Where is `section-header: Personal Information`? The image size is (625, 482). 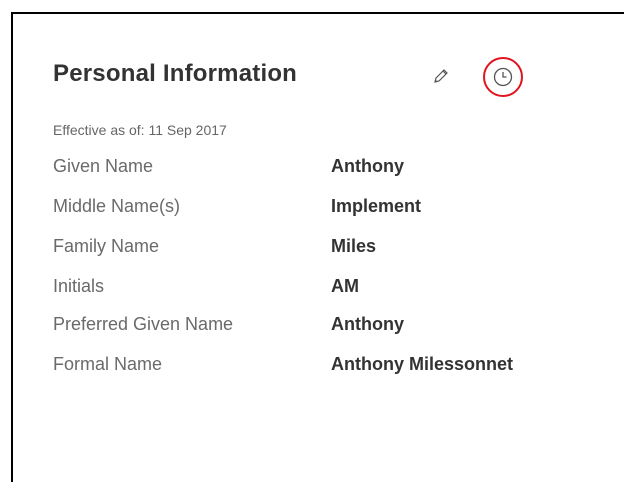
section-header: Personal Information is located at coordinates (175, 74).